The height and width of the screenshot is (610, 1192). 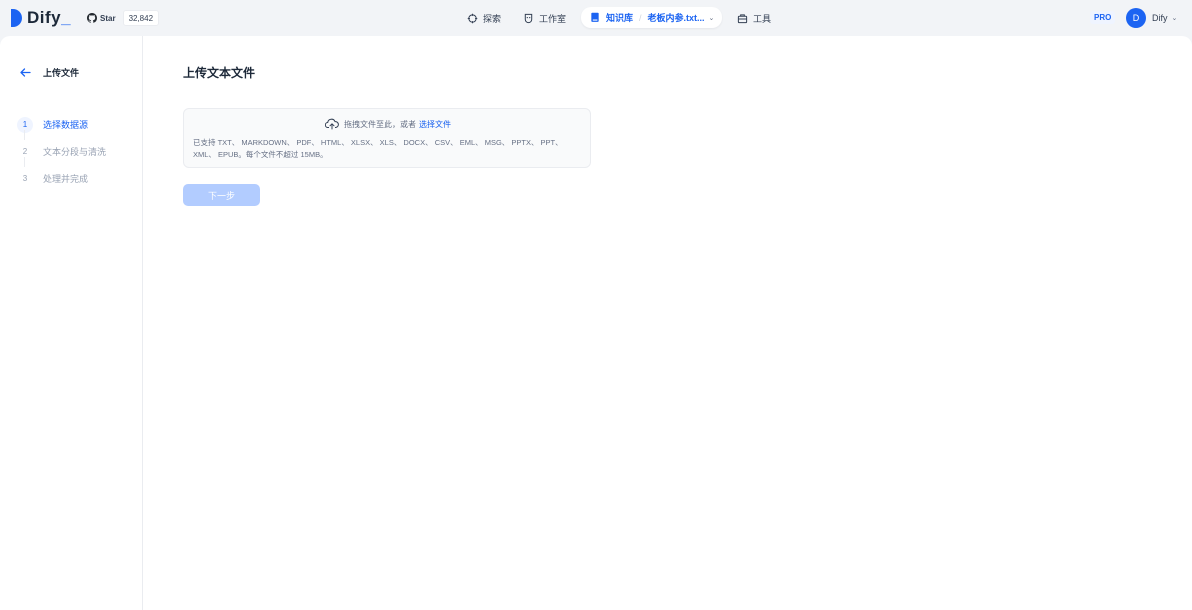 I want to click on logo-mark-icon, so click(x=16, y=18).